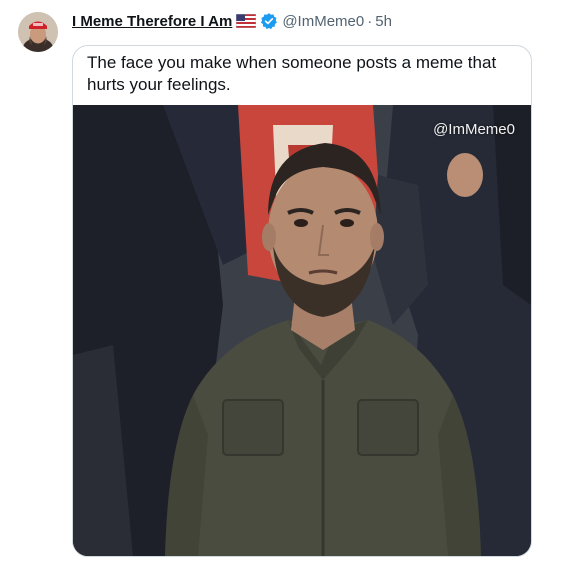 The image size is (561, 568). Describe the element at coordinates (383, 21) in the screenshot. I see `timestamp: 5h` at that location.